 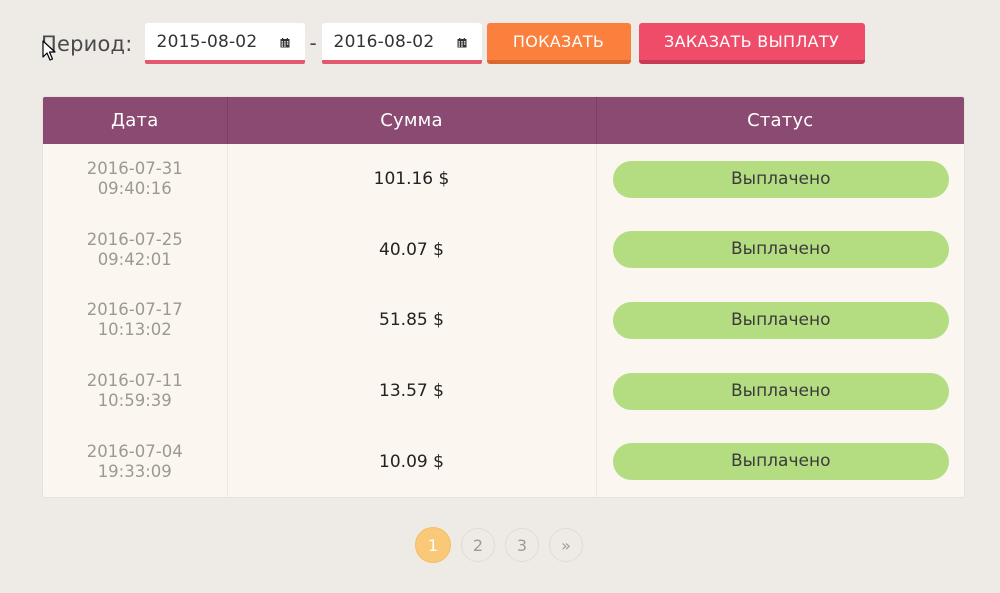 What do you see at coordinates (780, 120) in the screenshot?
I see `column-header-status: Статус` at bounding box center [780, 120].